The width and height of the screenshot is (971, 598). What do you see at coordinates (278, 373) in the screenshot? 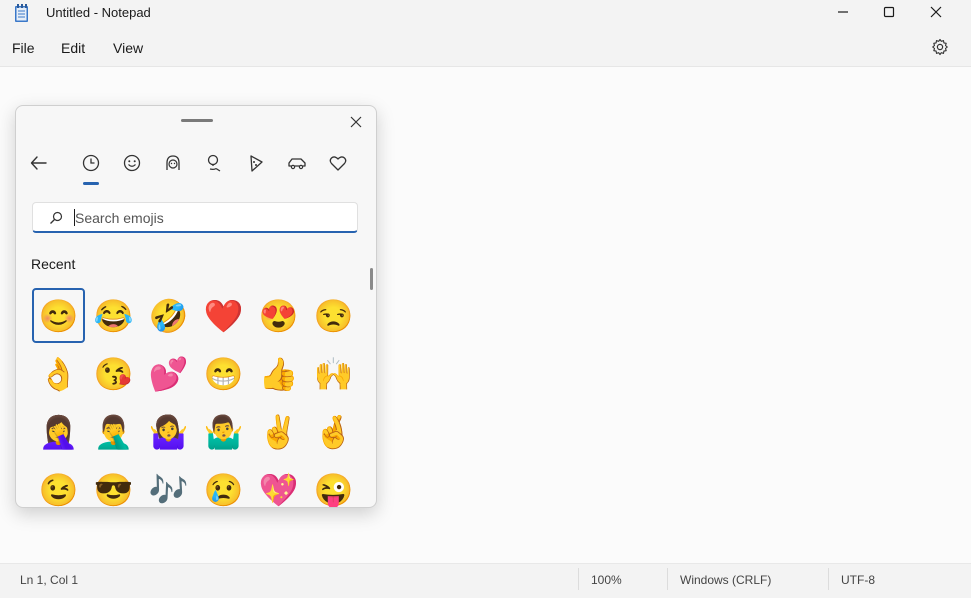
I see `emoji-cell: 👍` at bounding box center [278, 373].